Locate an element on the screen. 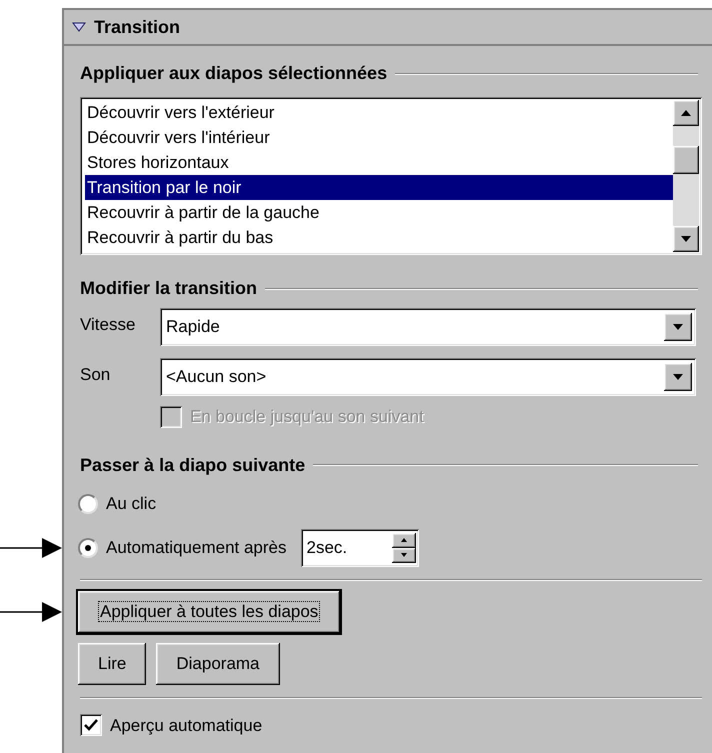 The height and width of the screenshot is (753, 712). checkbox is located at coordinates (91, 725).